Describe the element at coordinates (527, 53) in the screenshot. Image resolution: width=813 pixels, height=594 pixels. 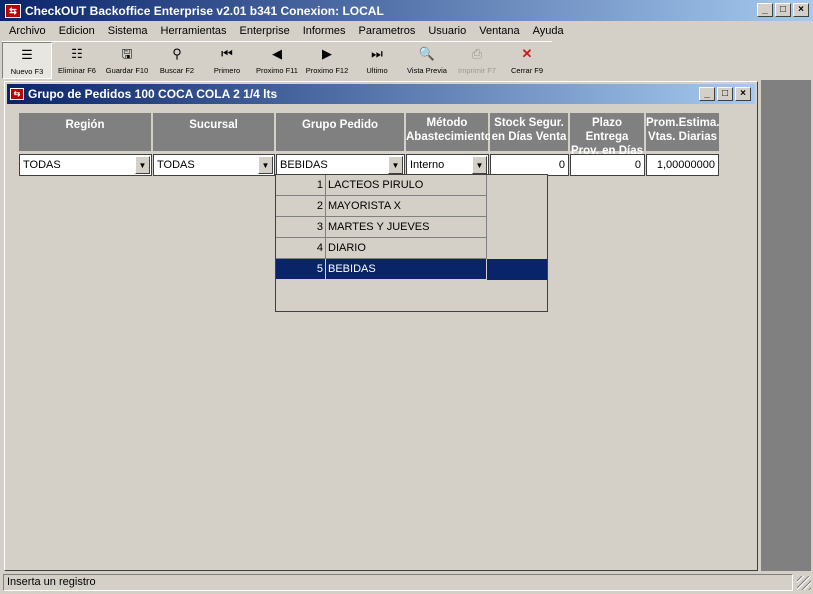
I see `close-x-icon: ✕` at that location.